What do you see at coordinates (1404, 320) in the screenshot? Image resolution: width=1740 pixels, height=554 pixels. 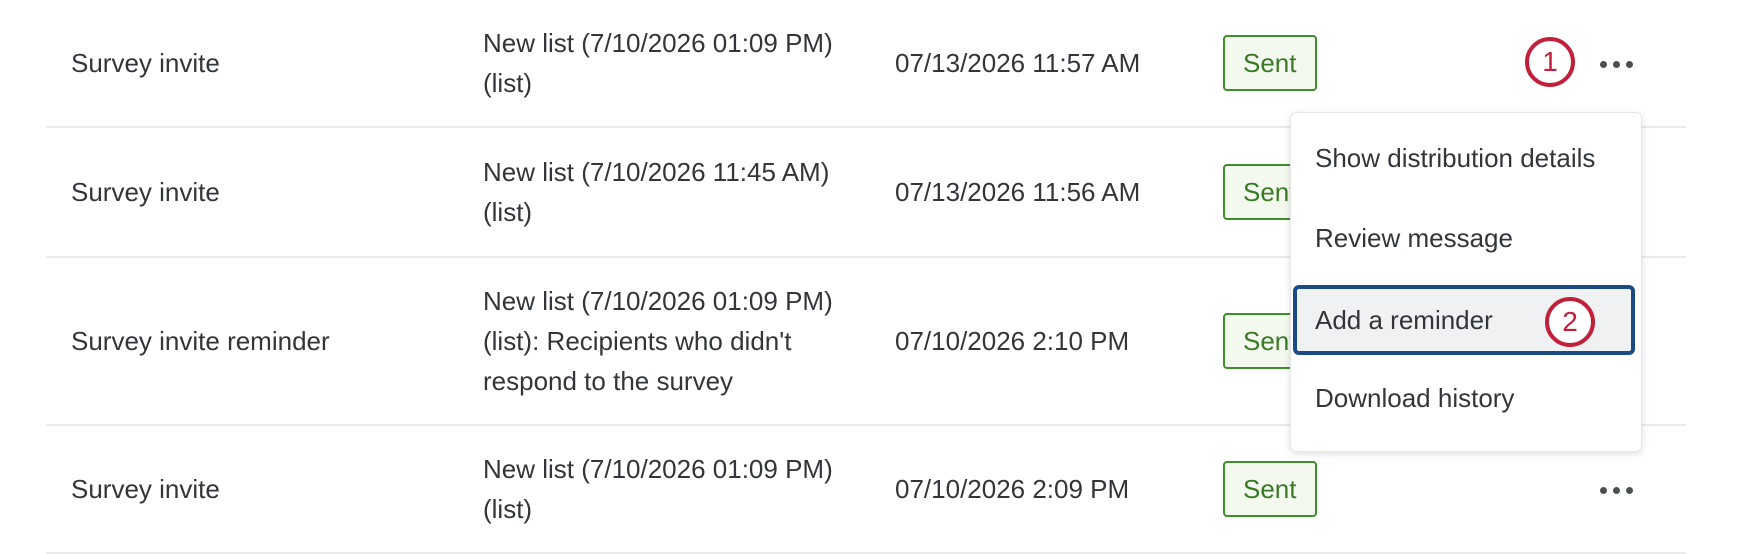 I see `menu-item-label: Add a reminder` at bounding box center [1404, 320].